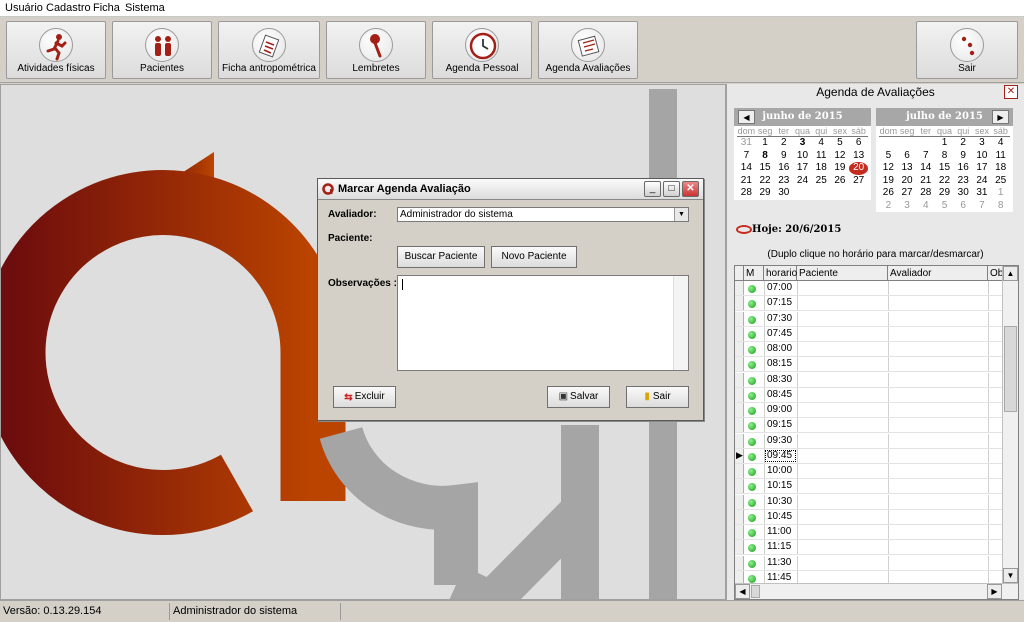 The height and width of the screenshot is (622, 1024). I want to click on calendar-day: 31, so click(982, 193).